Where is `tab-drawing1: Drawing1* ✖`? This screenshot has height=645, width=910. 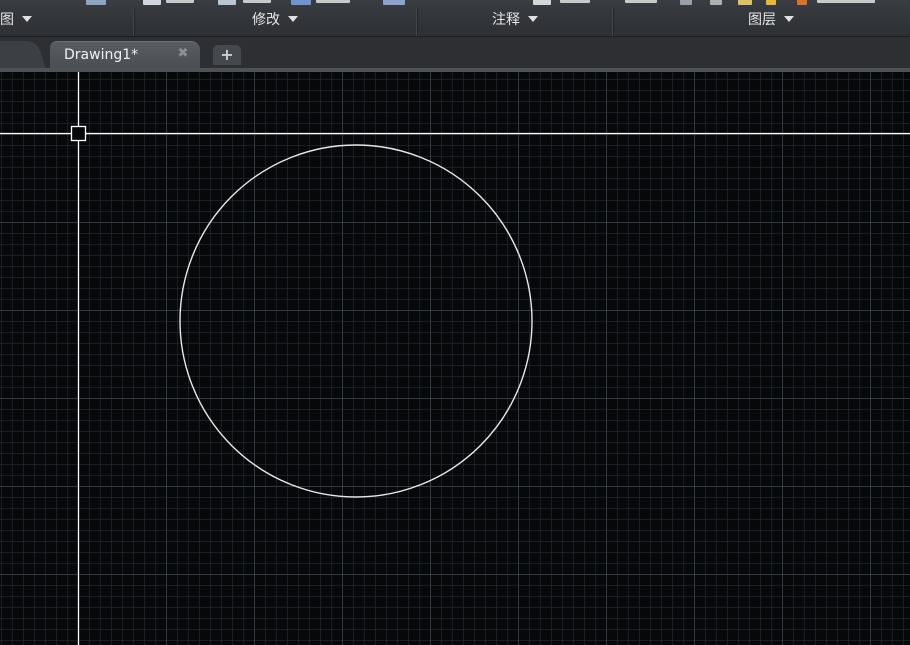
tab-drawing1: Drawing1* ✖ is located at coordinates (128, 55).